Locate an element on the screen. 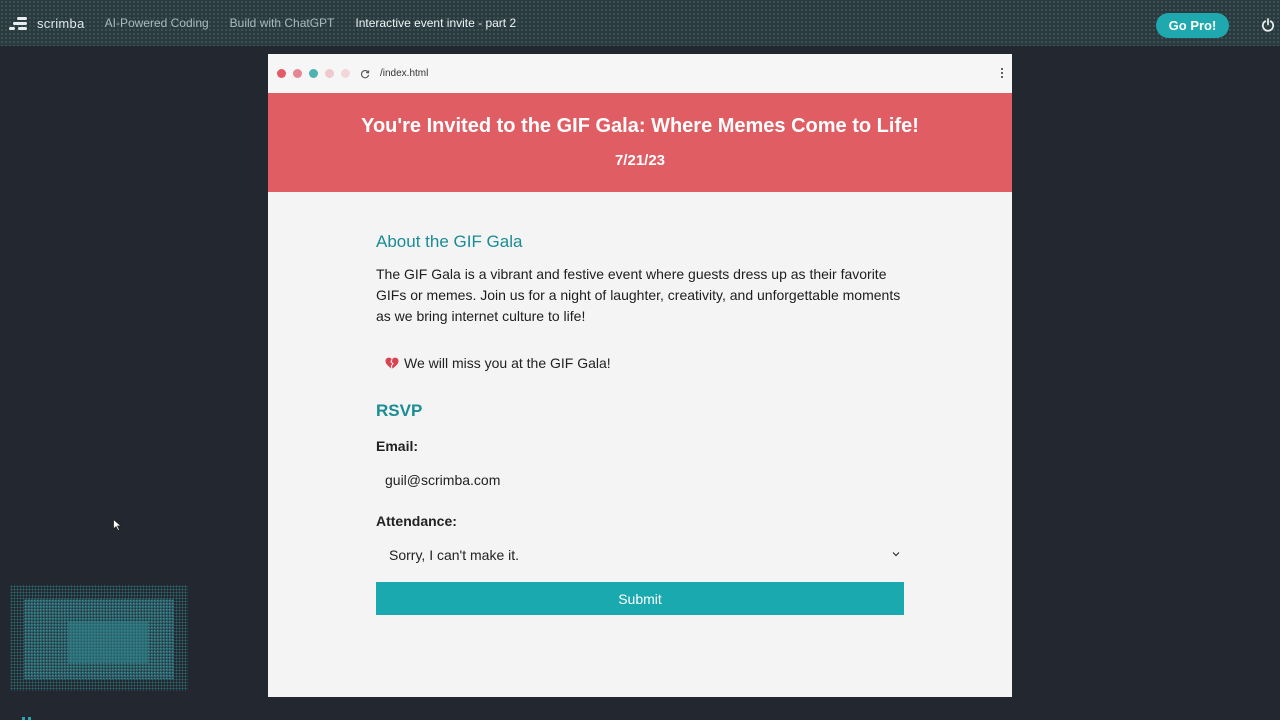 This screenshot has width=1280, height=720. reload-icon is located at coordinates (365, 74).